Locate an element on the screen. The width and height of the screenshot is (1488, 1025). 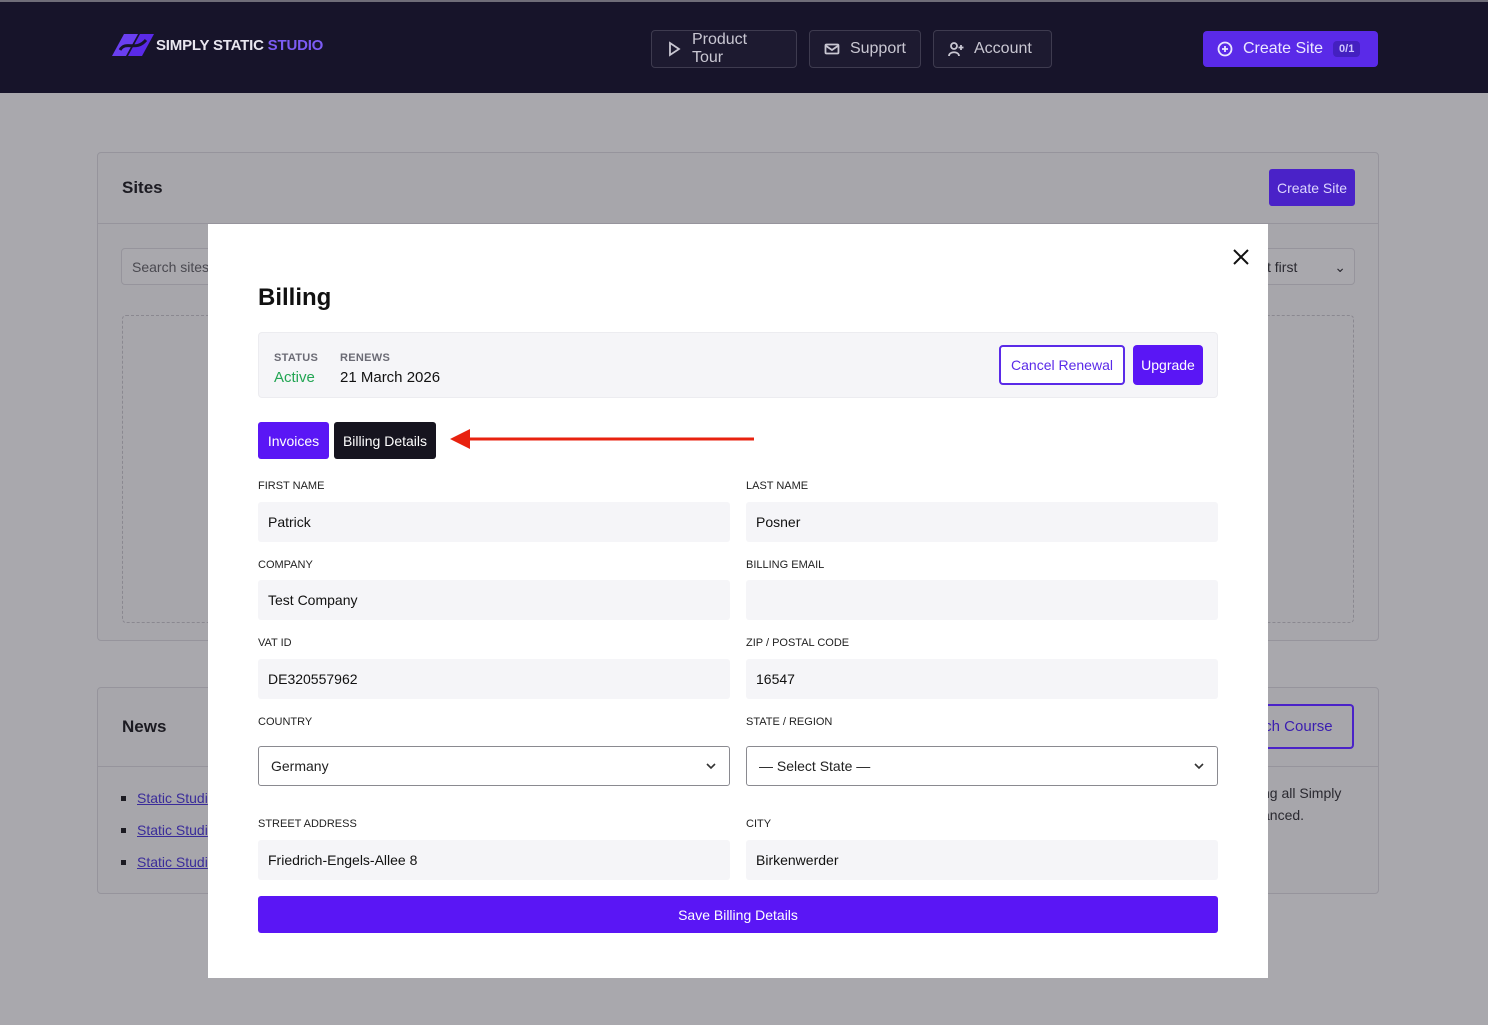
logo-text-main: SIMPLY STATIC is located at coordinates (210, 45).